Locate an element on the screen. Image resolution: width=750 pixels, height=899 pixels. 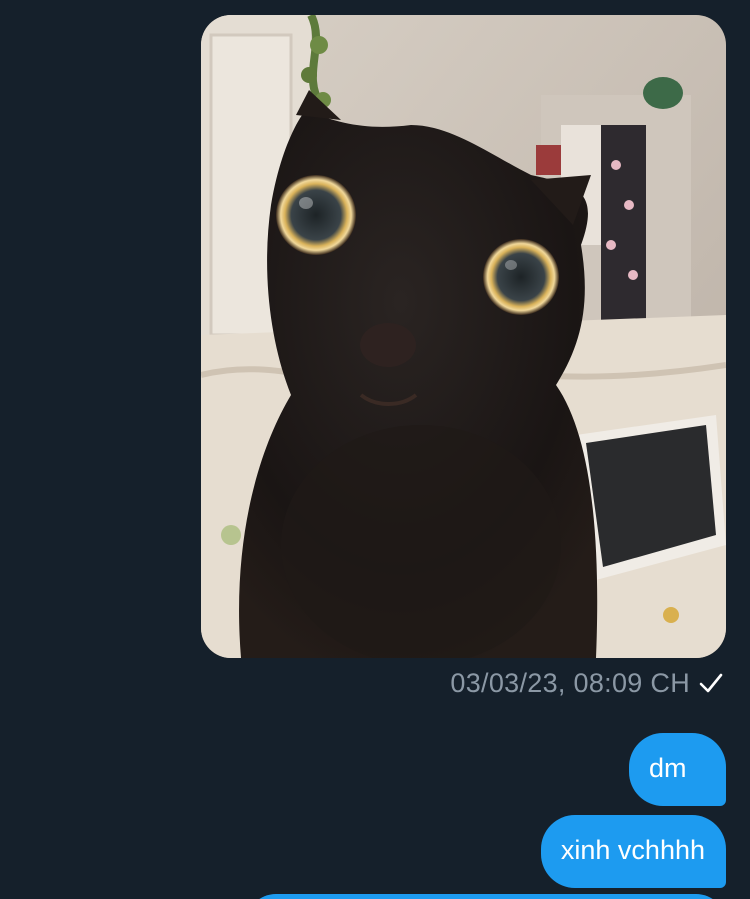
message-bubble: xinh vchhhh is located at coordinates (633, 851).